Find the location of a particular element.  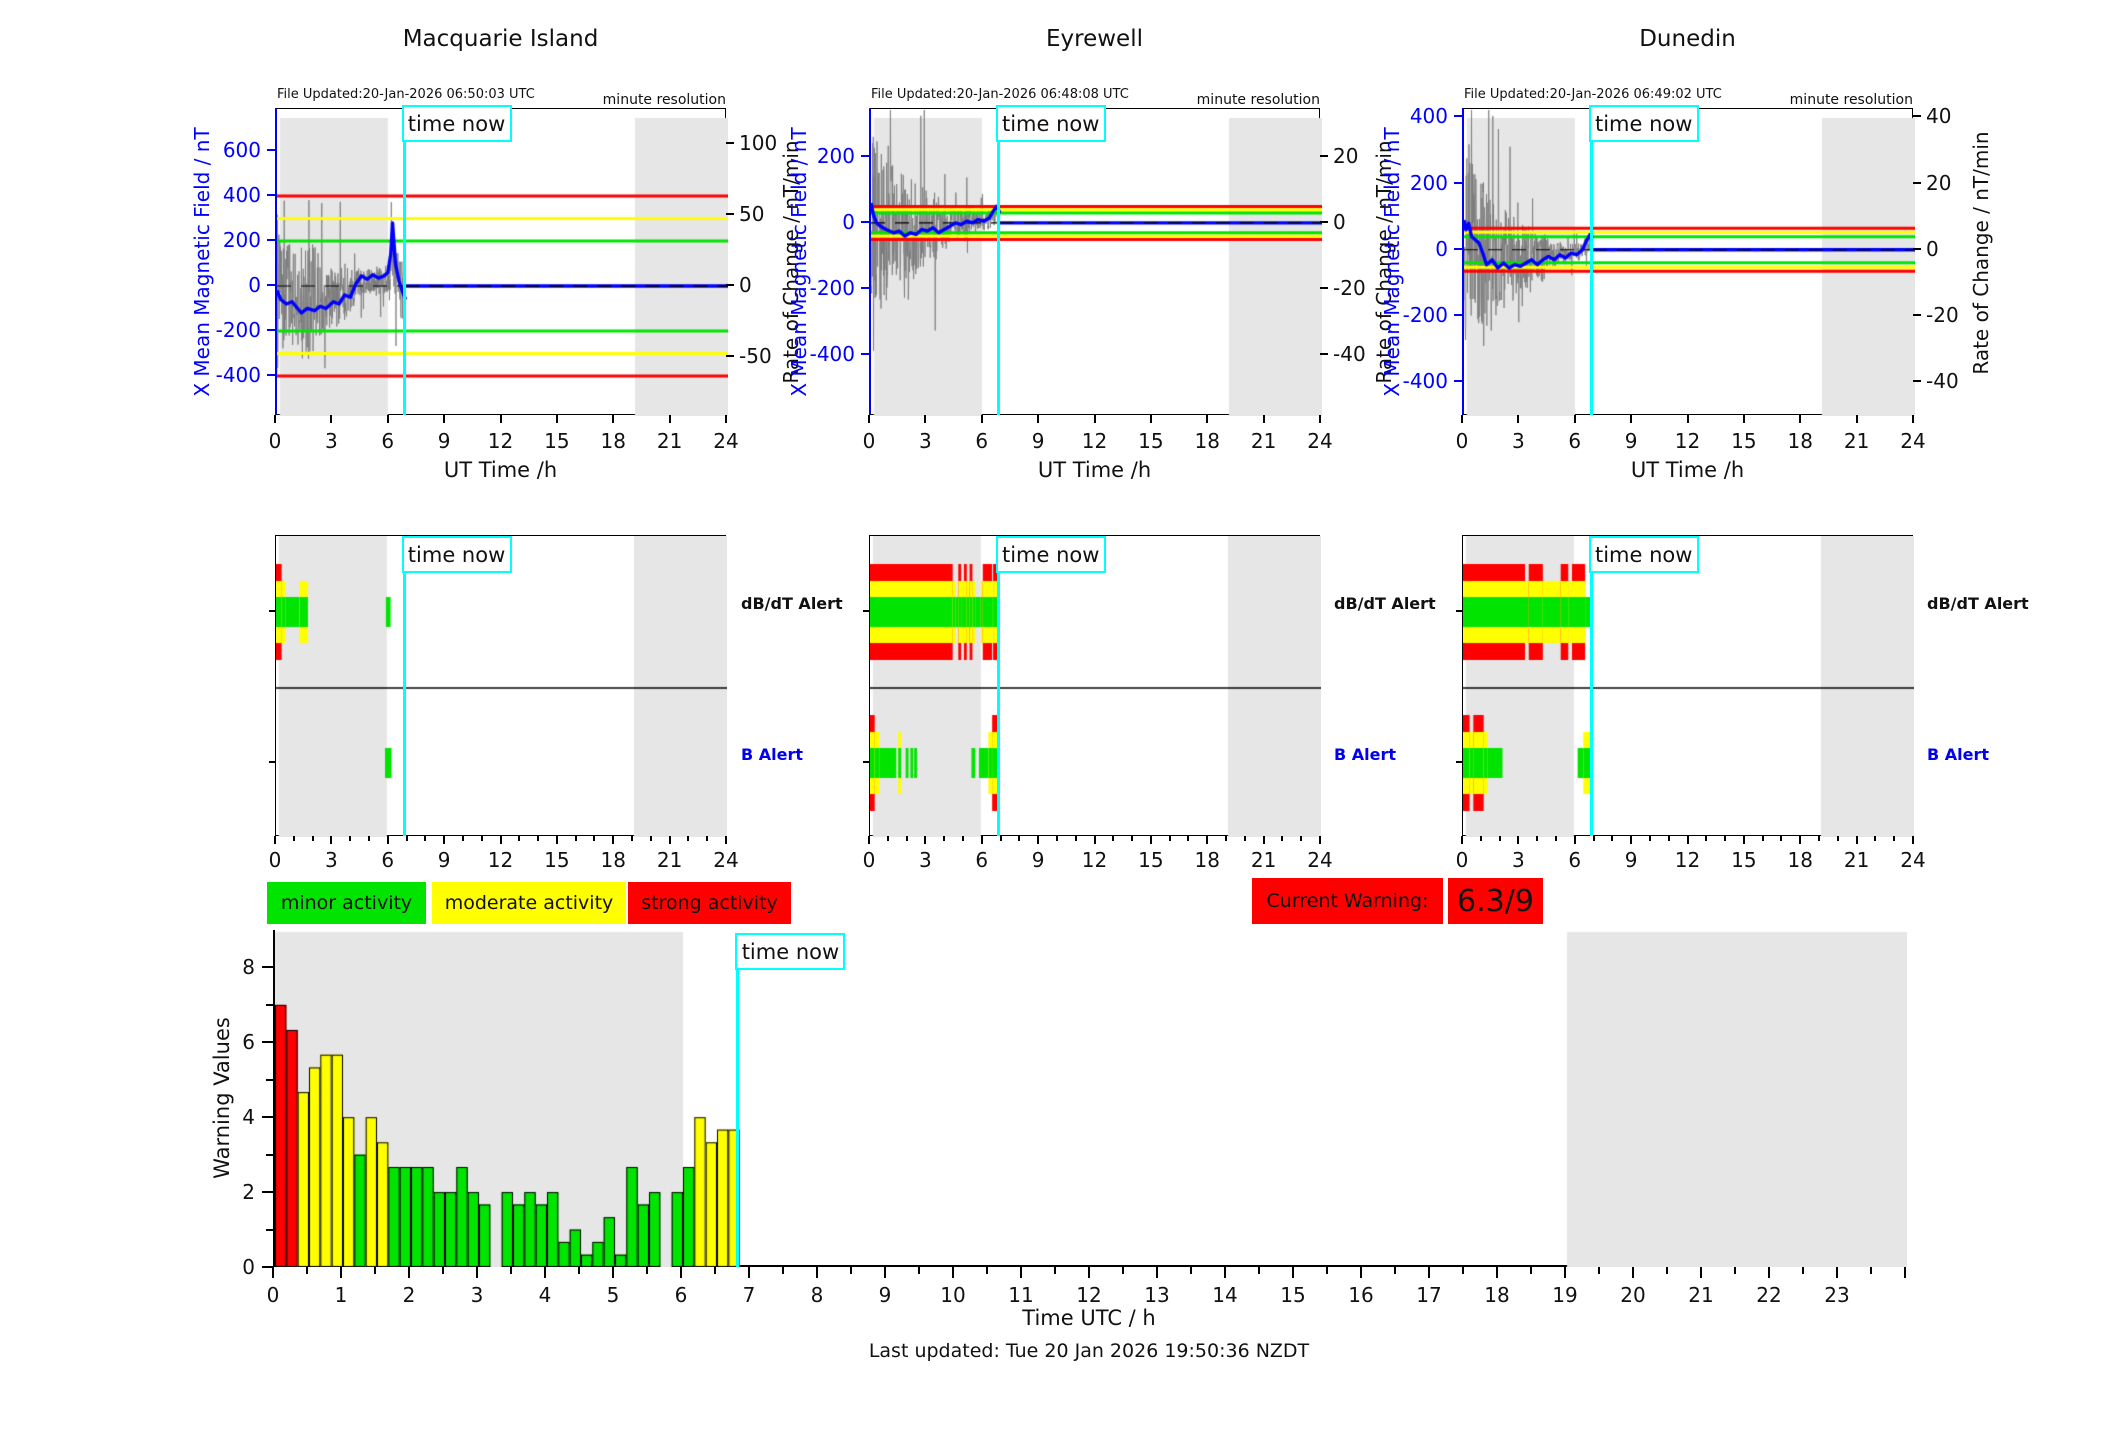

x-axis-label-dunedin: UT Time /h is located at coordinates (1687, 470).